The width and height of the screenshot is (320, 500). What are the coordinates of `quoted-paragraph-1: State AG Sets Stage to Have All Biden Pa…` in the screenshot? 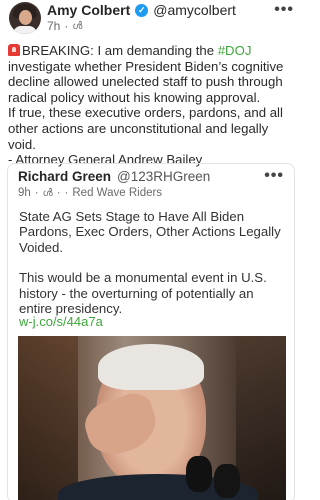 It's located at (150, 232).